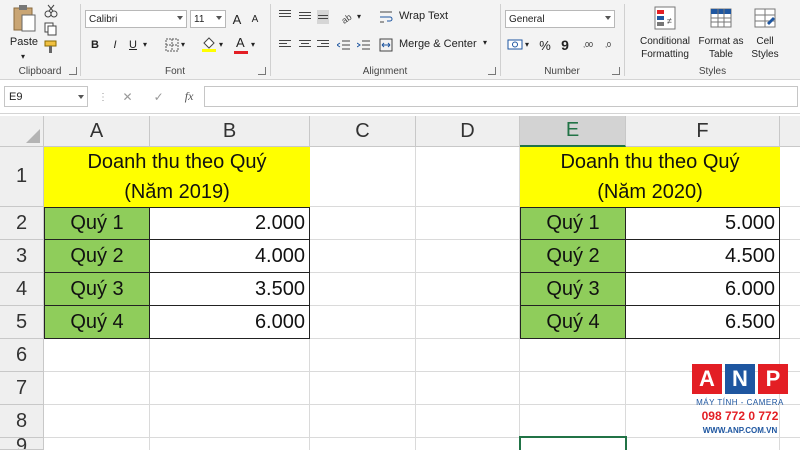  What do you see at coordinates (230, 131) in the screenshot?
I see `column-header-b: B` at bounding box center [230, 131].